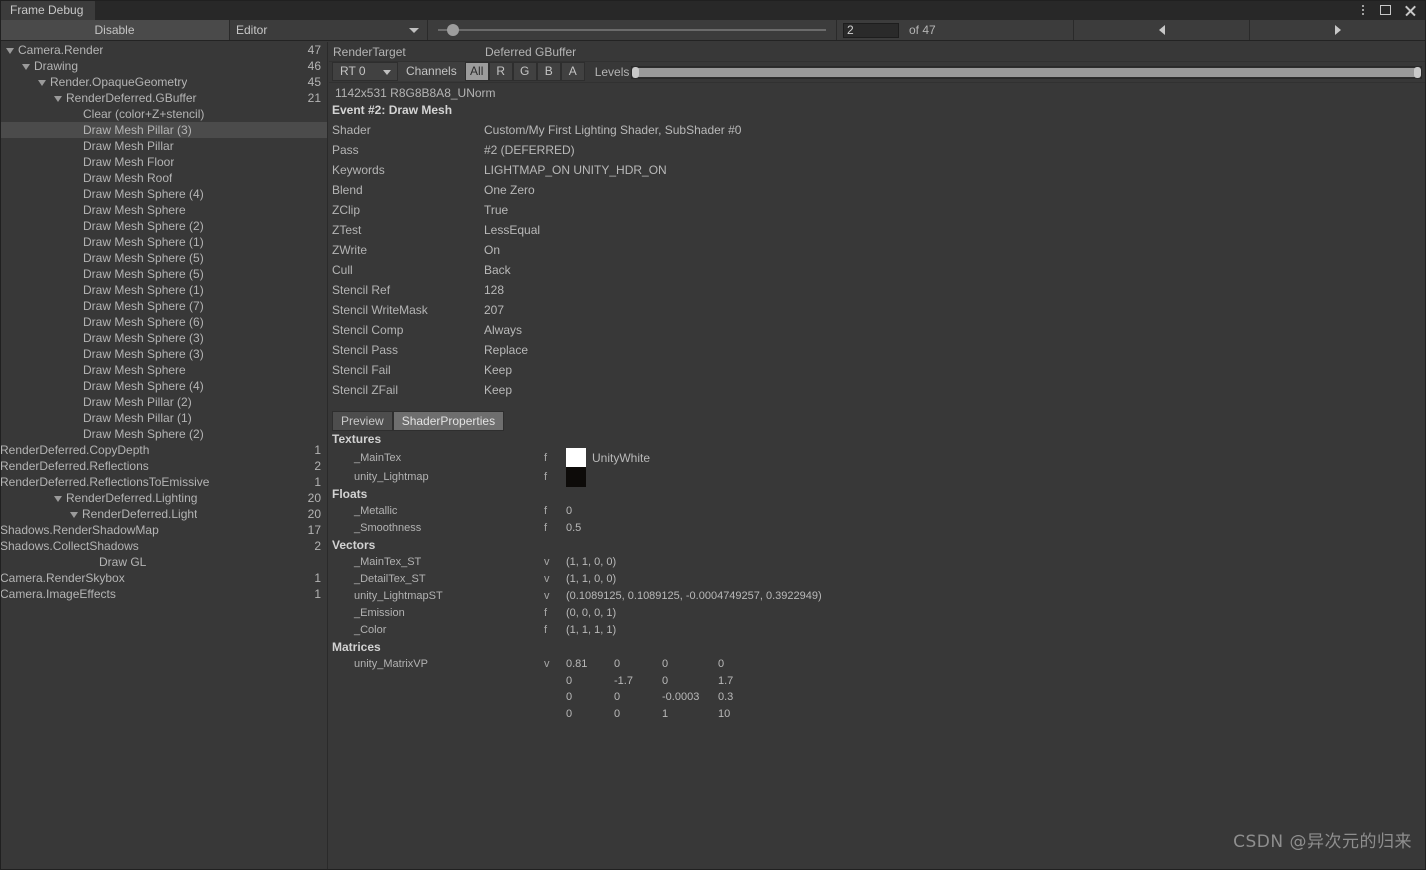 The width and height of the screenshot is (1426, 870). I want to click on event-slider-track, so click(632, 30).